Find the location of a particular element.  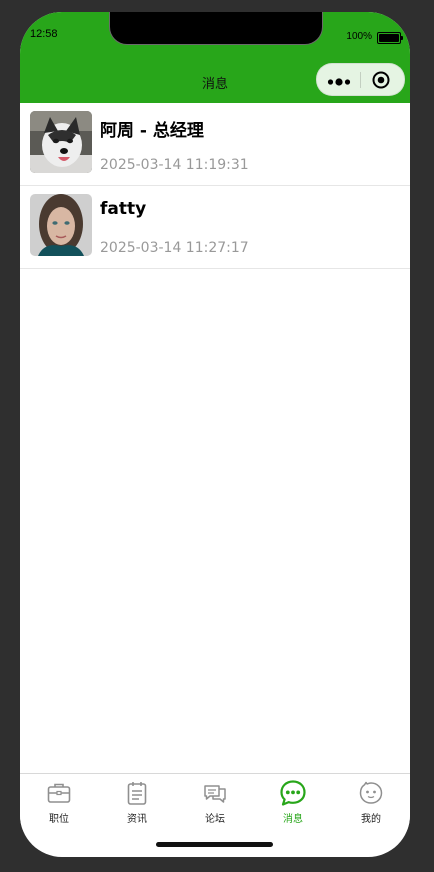

tab-label: 我的 is located at coordinates (371, 819).